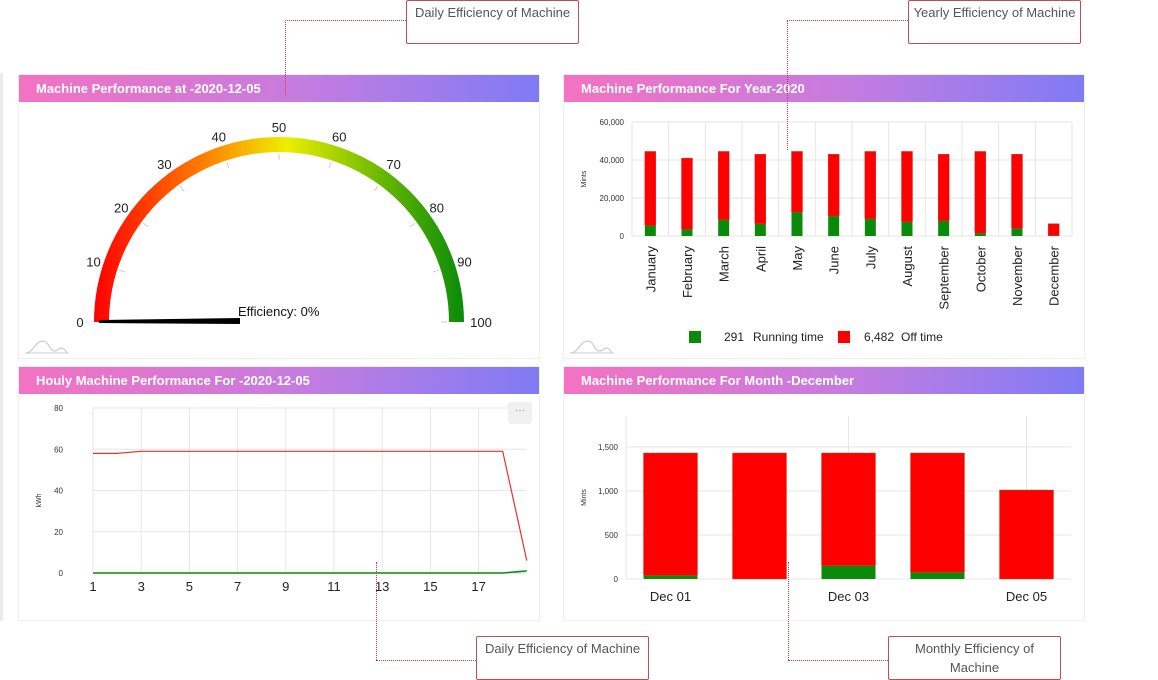 This screenshot has width=1158, height=680. What do you see at coordinates (334, 586) in the screenshot?
I see `x-tick-label: 11` at bounding box center [334, 586].